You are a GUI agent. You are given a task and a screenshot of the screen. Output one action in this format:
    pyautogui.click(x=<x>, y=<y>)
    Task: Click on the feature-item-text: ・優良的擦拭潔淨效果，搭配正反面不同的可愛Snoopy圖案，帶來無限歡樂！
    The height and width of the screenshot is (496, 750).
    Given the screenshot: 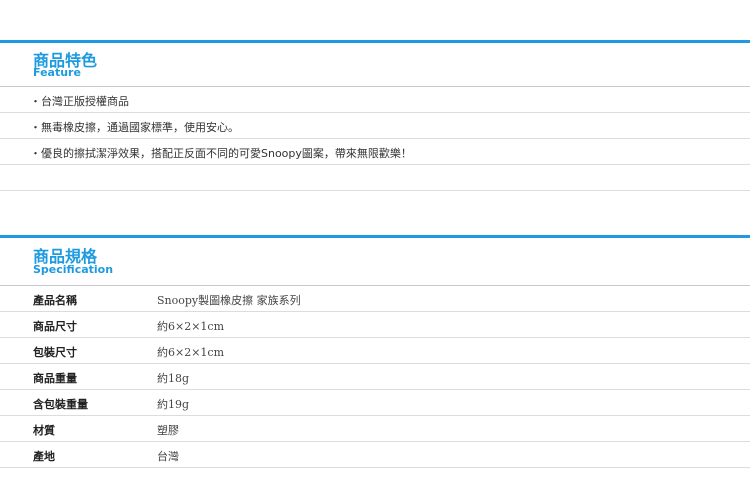 What is the action you would take?
    pyautogui.click(x=221, y=153)
    